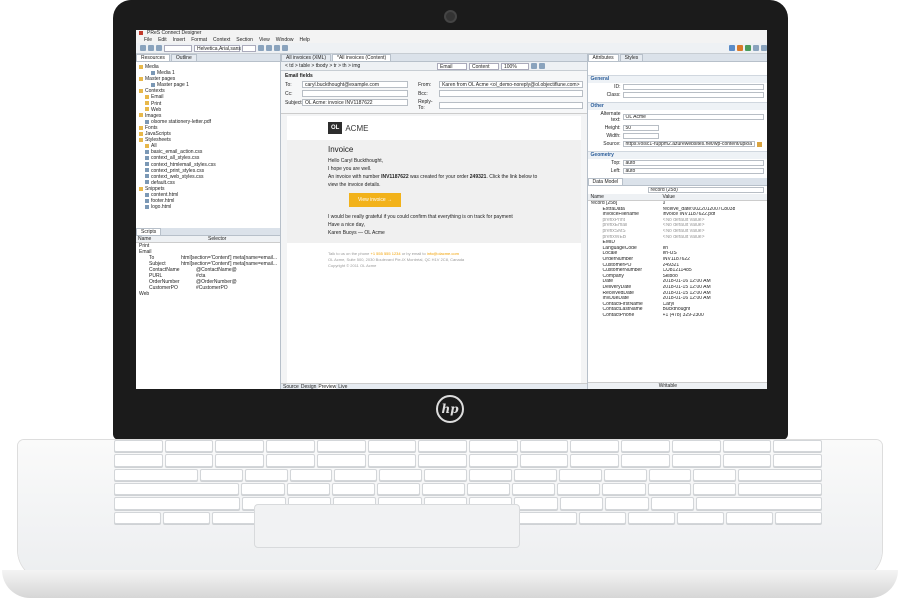 This screenshot has width=900, height=611. Describe the element at coordinates (511, 105) in the screenshot. I see `replyto-field` at that location.